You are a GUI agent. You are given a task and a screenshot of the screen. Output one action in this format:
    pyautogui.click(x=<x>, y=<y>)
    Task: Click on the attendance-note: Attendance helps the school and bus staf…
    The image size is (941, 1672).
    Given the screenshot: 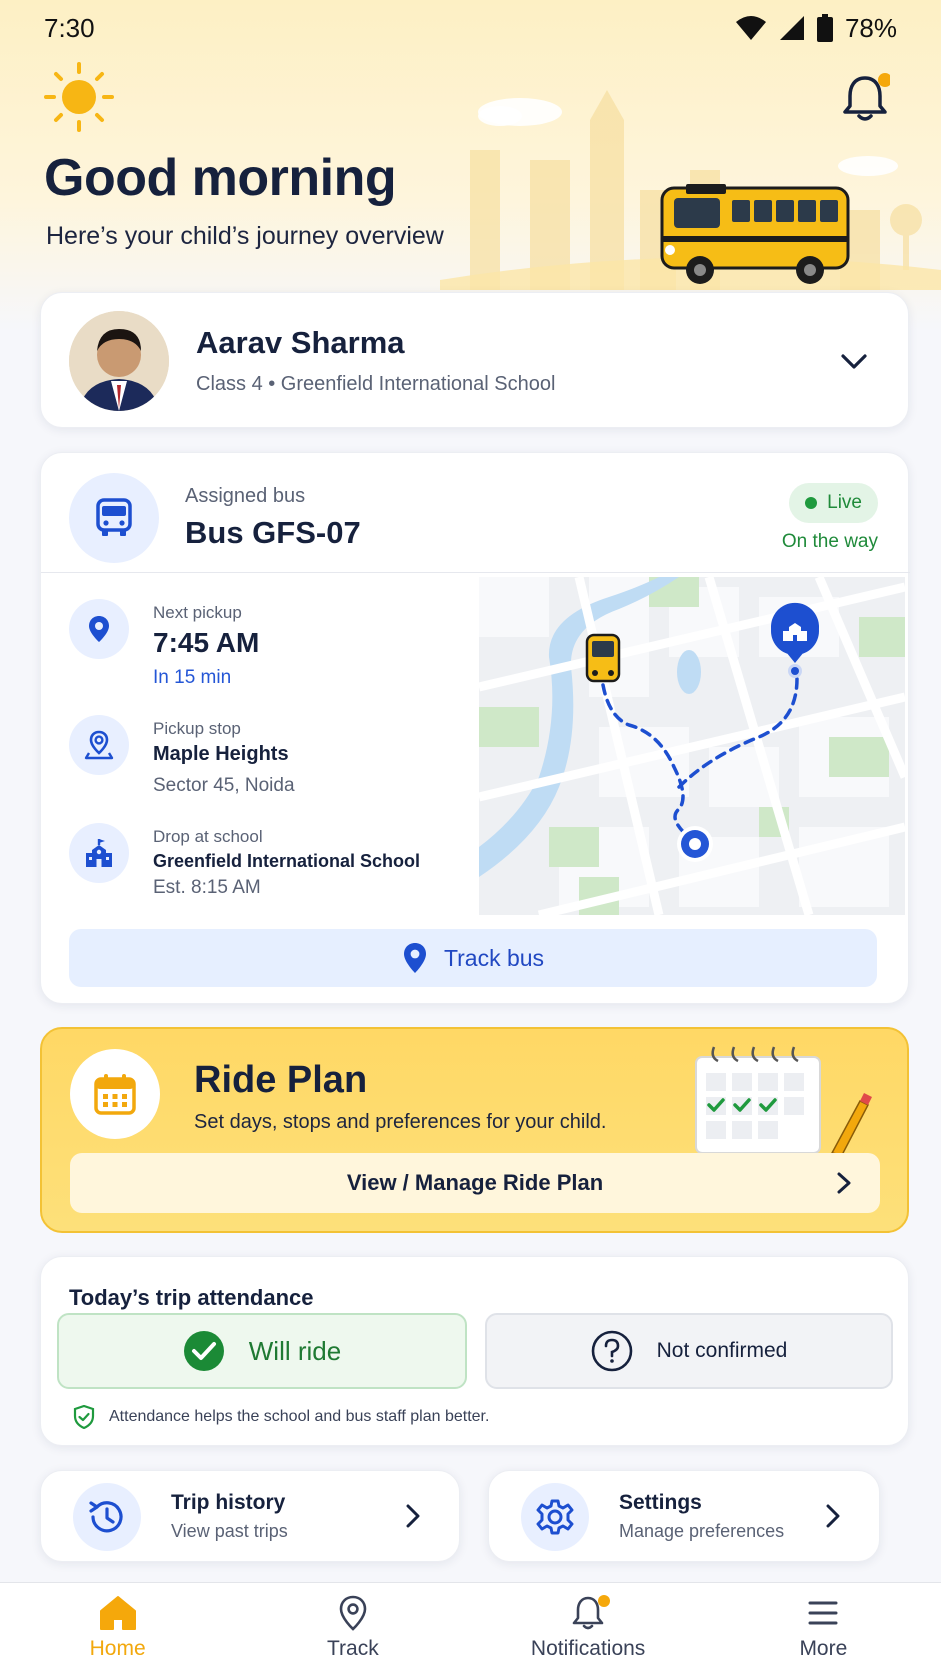 What is the action you would take?
    pyautogui.click(x=281, y=1417)
    